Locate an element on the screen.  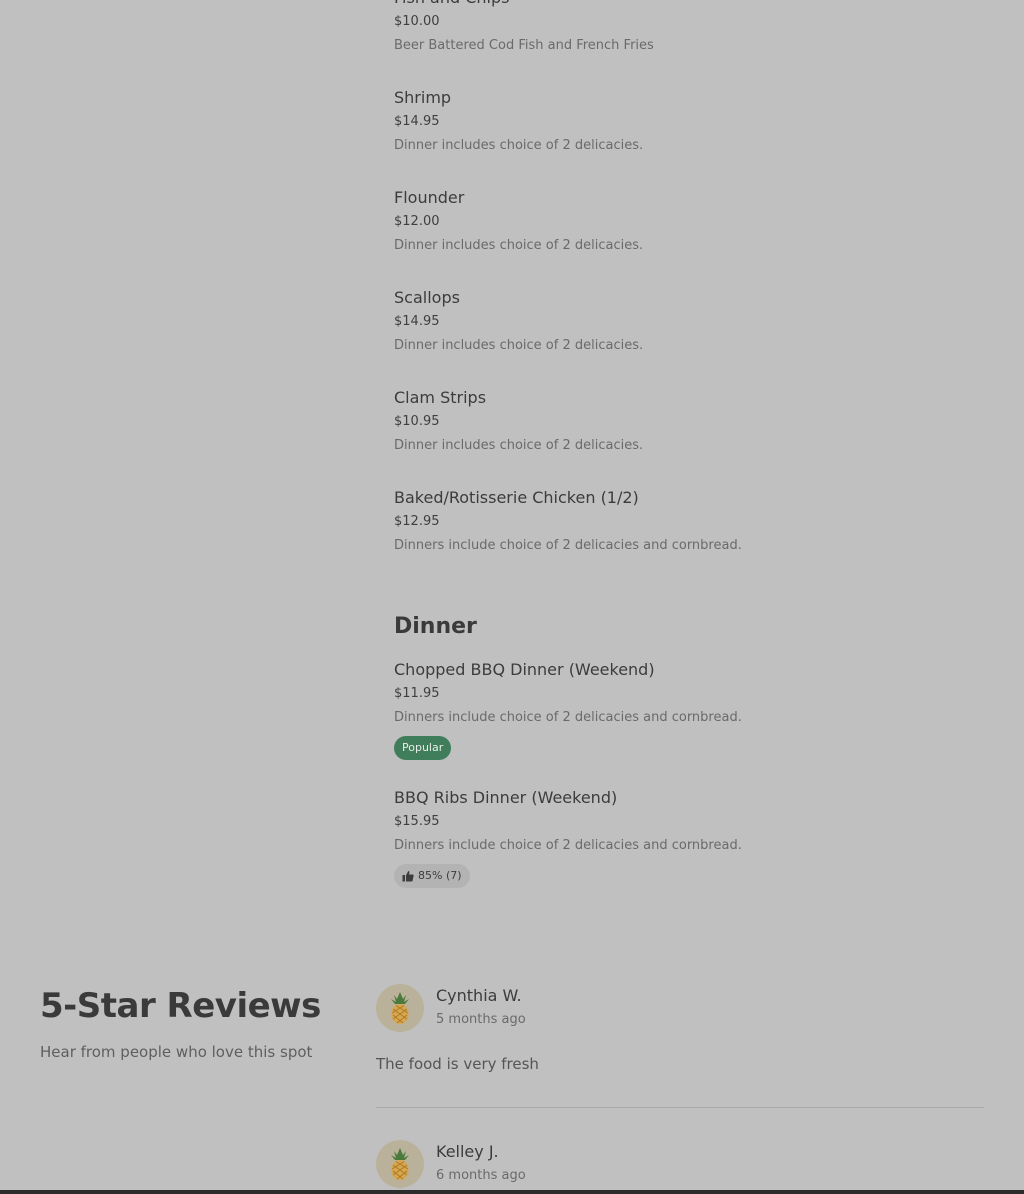
menu-item-name: Flounder is located at coordinates (429, 197).